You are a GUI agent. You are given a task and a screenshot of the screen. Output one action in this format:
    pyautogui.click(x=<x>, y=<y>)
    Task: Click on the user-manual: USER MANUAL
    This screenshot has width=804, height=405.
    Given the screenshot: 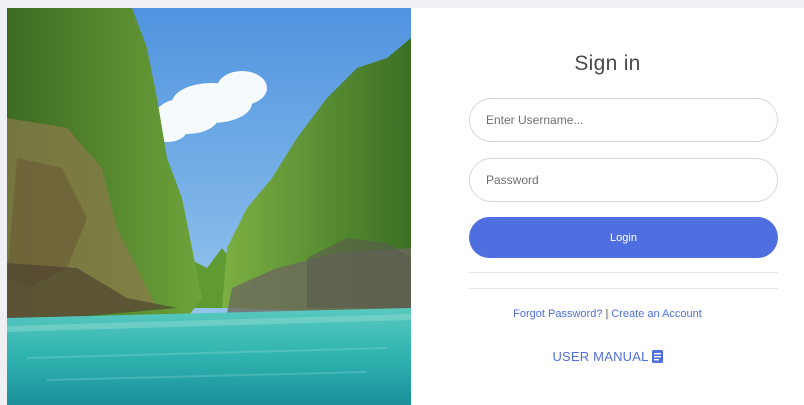 What is the action you would take?
    pyautogui.click(x=607, y=356)
    